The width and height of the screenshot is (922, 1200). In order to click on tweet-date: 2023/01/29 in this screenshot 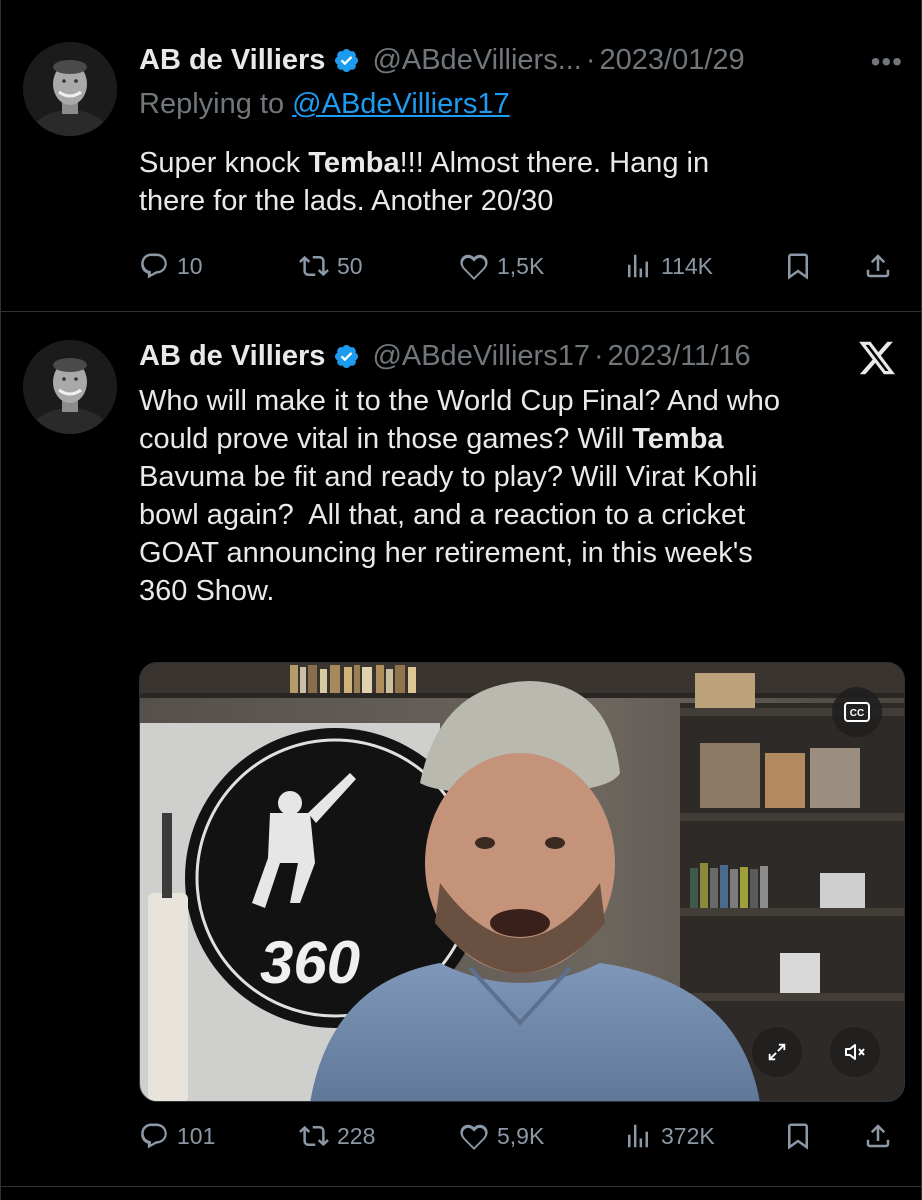, I will do `click(672, 60)`.